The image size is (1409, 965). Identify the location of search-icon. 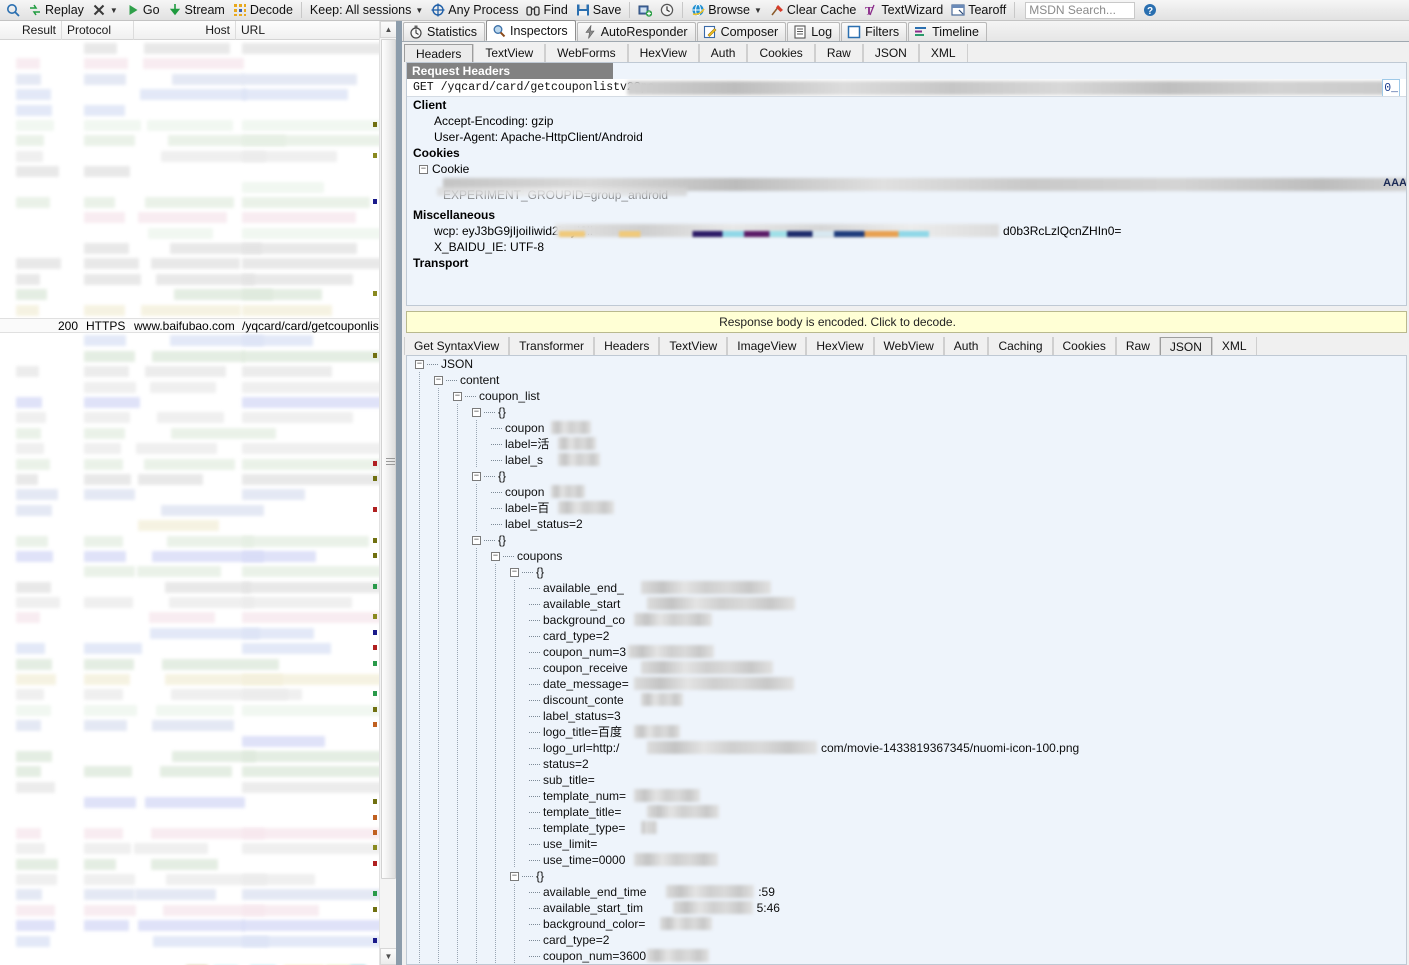
(13, 10).